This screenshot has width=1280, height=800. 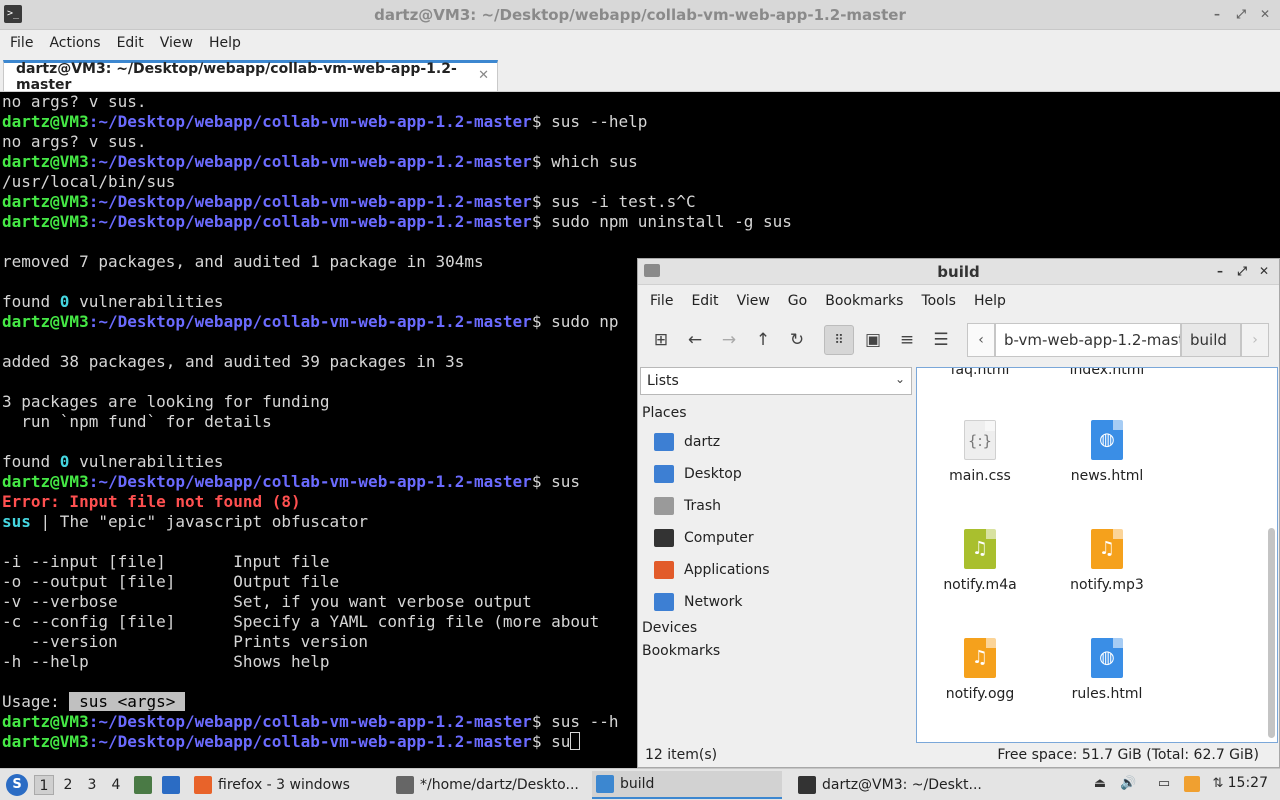 What do you see at coordinates (941, 340) in the screenshot?
I see `detailed-list-view-icon: ☰` at bounding box center [941, 340].